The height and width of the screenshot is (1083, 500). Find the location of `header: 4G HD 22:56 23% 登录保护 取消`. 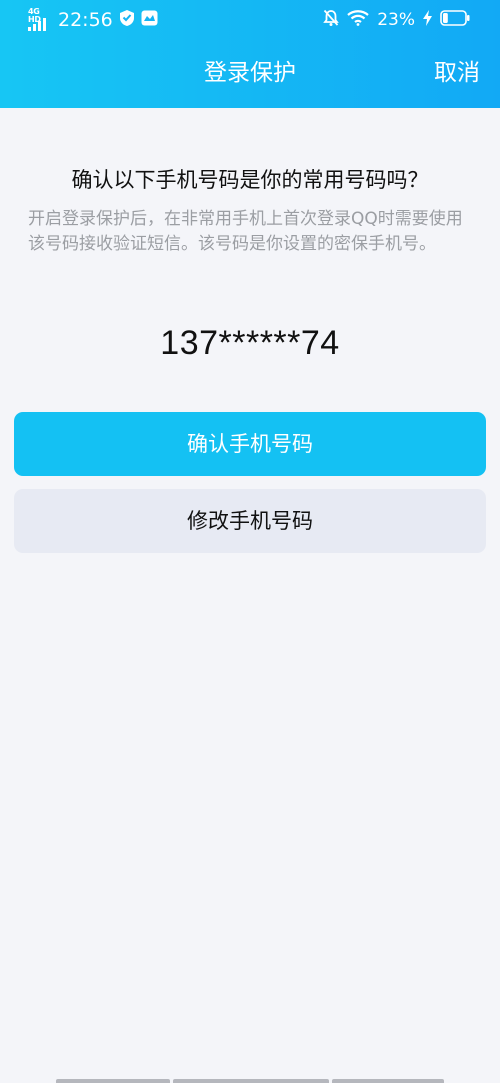

header: 4G HD 22:56 23% 登录保护 取消 is located at coordinates (250, 54).